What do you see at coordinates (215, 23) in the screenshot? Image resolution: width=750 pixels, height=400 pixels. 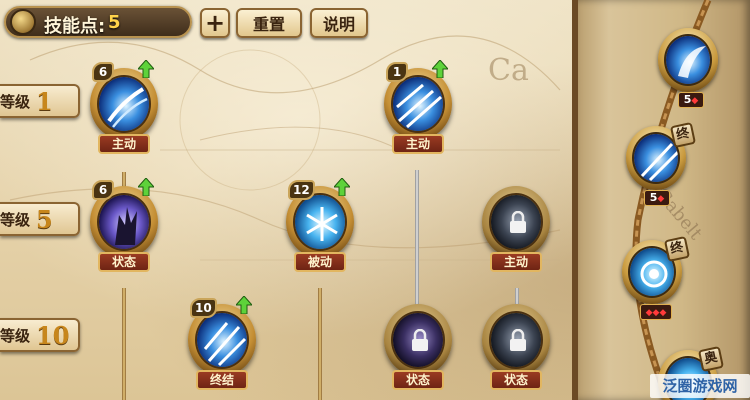 I see `add-skill-points-button: +` at bounding box center [215, 23].